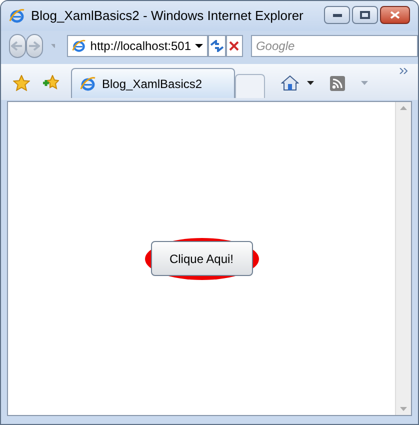 The width and height of the screenshot is (419, 425). I want to click on browser-tab: Blog_XamlBasics2, so click(153, 83).